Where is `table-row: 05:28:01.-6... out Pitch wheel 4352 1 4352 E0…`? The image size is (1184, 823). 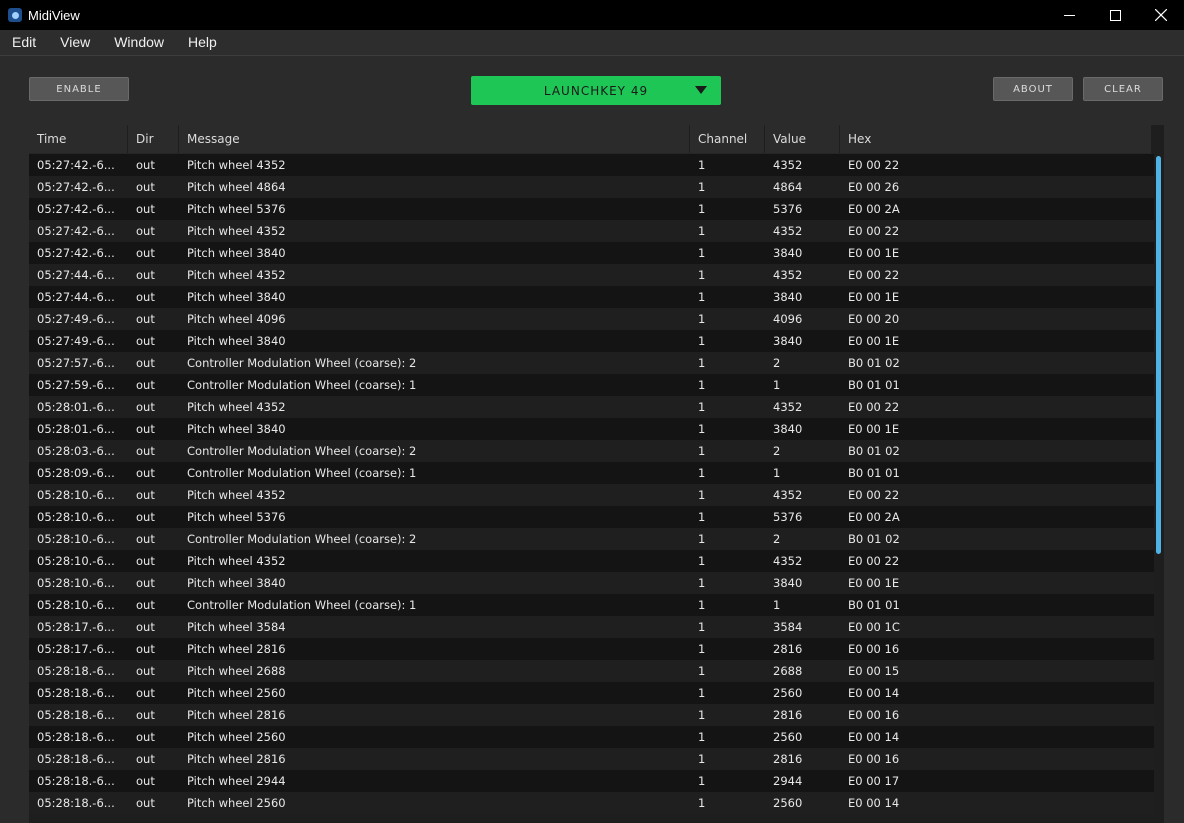
table-row: 05:28:01.-6... out Pitch wheel 4352 1 4352 E0… is located at coordinates (591, 407).